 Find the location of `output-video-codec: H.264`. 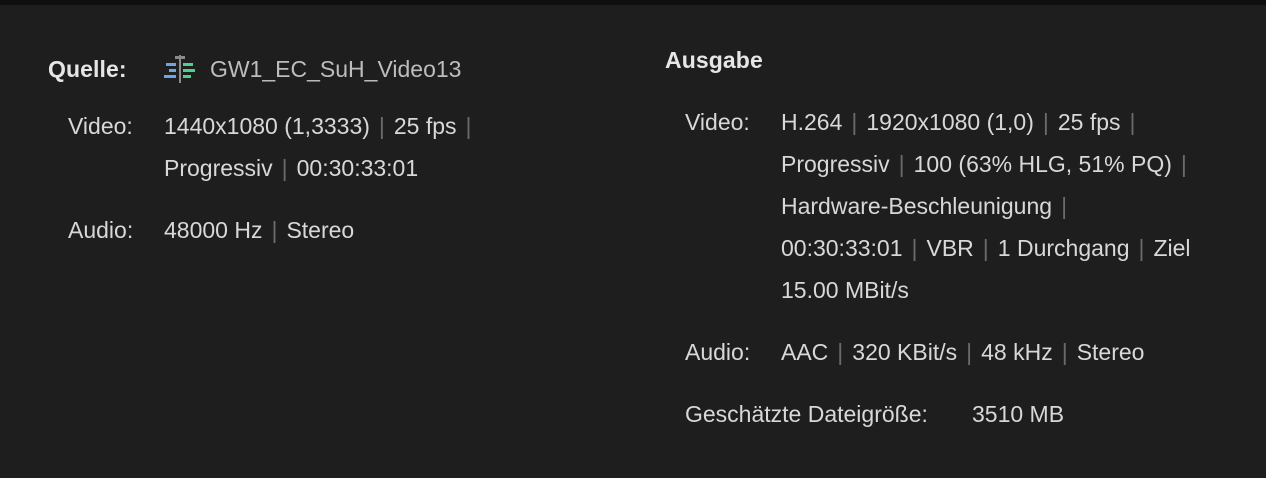

output-video-codec: H.264 is located at coordinates (812, 122).